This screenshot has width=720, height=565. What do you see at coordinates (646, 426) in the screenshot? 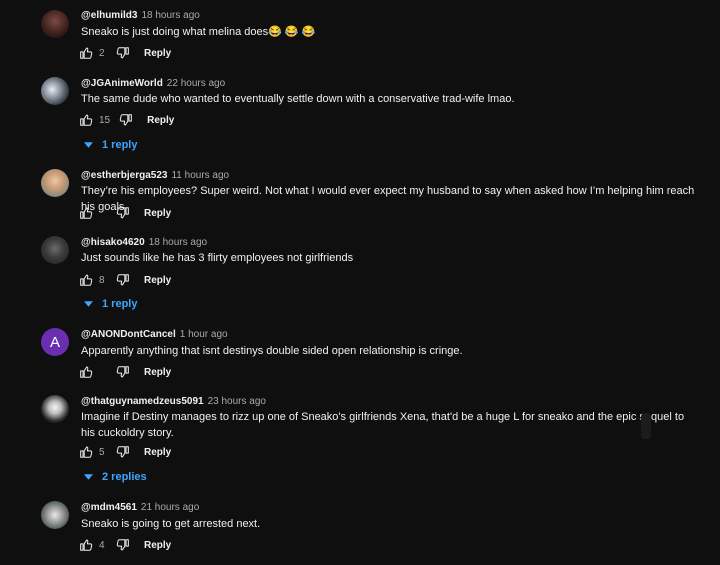
I see `scrollbar-thumb` at bounding box center [646, 426].